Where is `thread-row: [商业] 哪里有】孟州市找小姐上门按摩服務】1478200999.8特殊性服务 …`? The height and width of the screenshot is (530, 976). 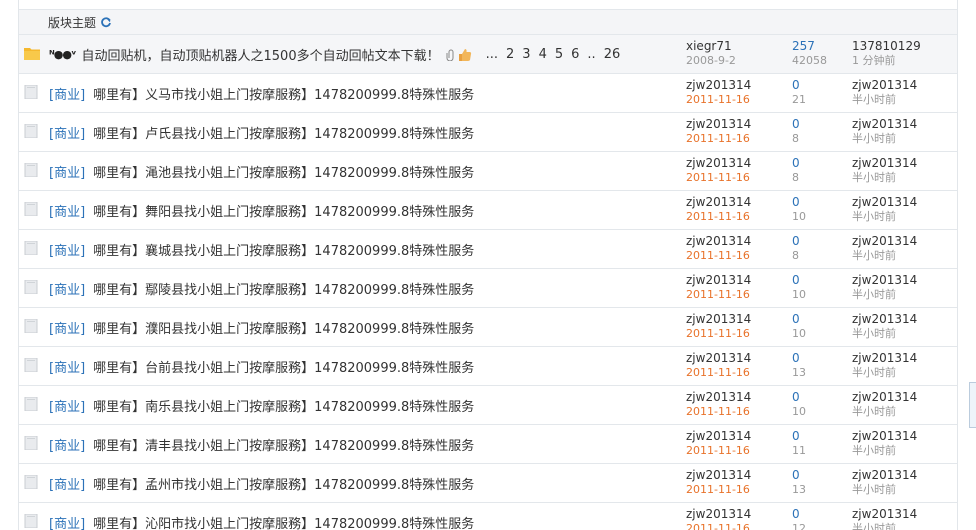
thread-row: [商业] 哪里有】孟州市找小姐上门按摩服務】1478200999.8特殊性服务 … is located at coordinates (488, 483).